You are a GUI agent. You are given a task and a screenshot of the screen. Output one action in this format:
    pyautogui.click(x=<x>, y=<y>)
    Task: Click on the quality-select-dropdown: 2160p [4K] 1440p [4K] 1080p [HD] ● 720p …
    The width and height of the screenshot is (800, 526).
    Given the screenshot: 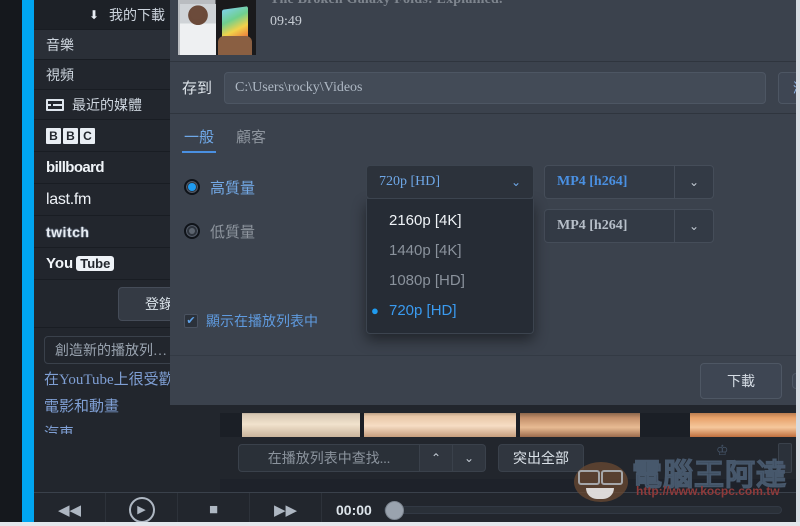 What is the action you would take?
    pyautogui.click(x=450, y=266)
    